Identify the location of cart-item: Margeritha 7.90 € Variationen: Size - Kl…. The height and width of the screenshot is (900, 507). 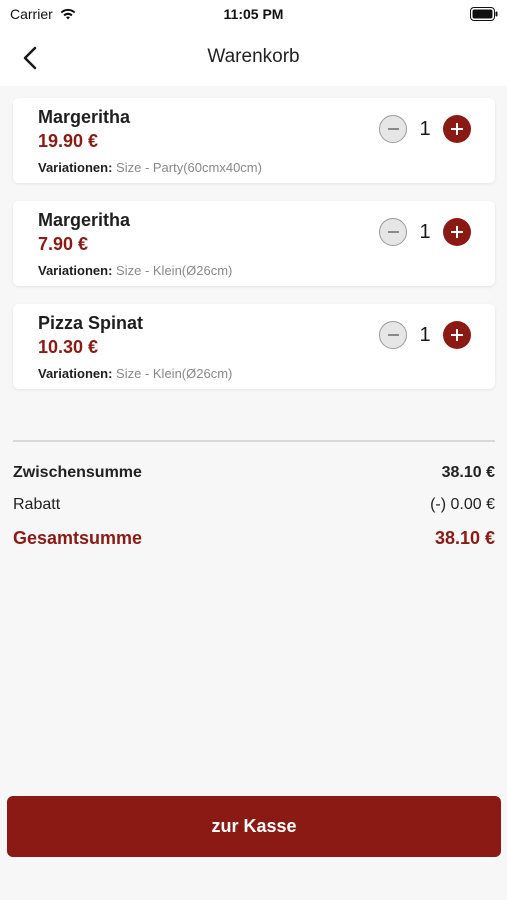
(254, 243).